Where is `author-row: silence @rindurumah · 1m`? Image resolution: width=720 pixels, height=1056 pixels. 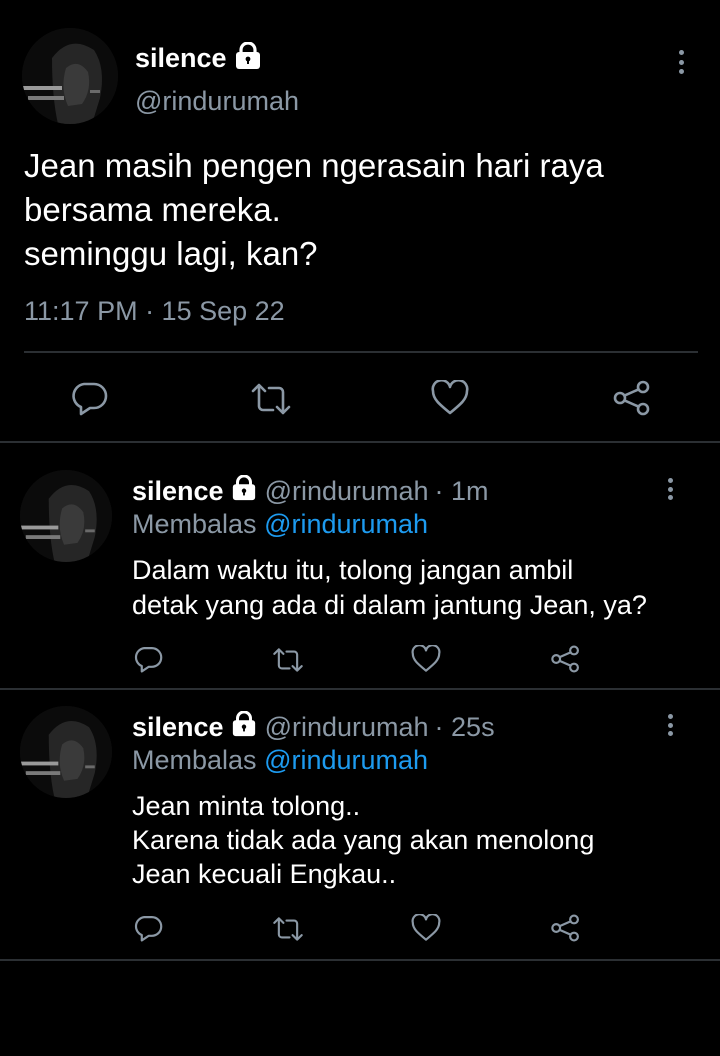
author-row: silence @rindurumah · 1m is located at coordinates (310, 490).